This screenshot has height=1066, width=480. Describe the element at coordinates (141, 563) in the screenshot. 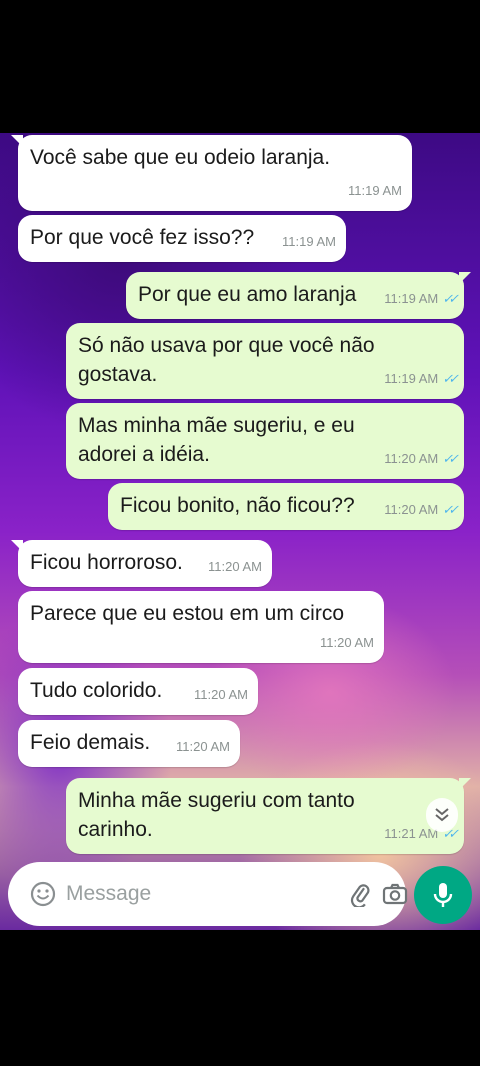

I see `message-bubble: Ficou horroroso. 11:20 AM` at that location.